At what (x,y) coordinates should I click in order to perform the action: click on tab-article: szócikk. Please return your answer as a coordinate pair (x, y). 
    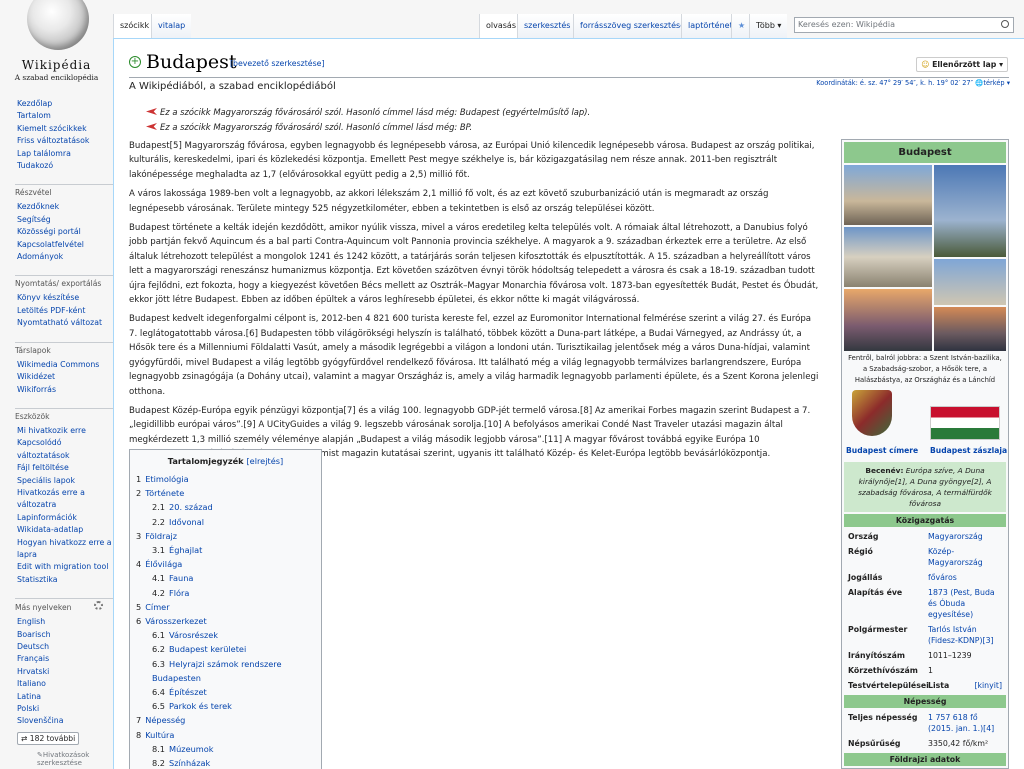
    Looking at the image, I should click on (134, 26).